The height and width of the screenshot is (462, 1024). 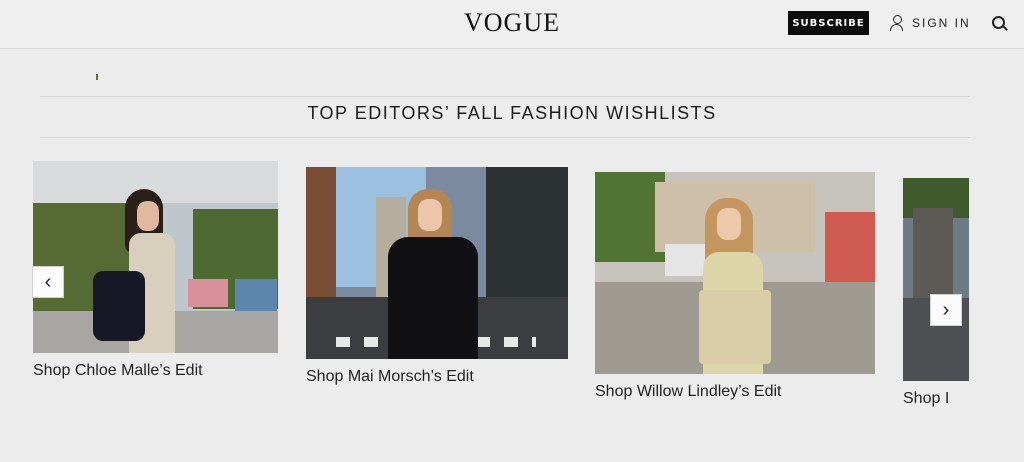 What do you see at coordinates (828, 23) in the screenshot?
I see `subscribe-button: SUBSCRIBE` at bounding box center [828, 23].